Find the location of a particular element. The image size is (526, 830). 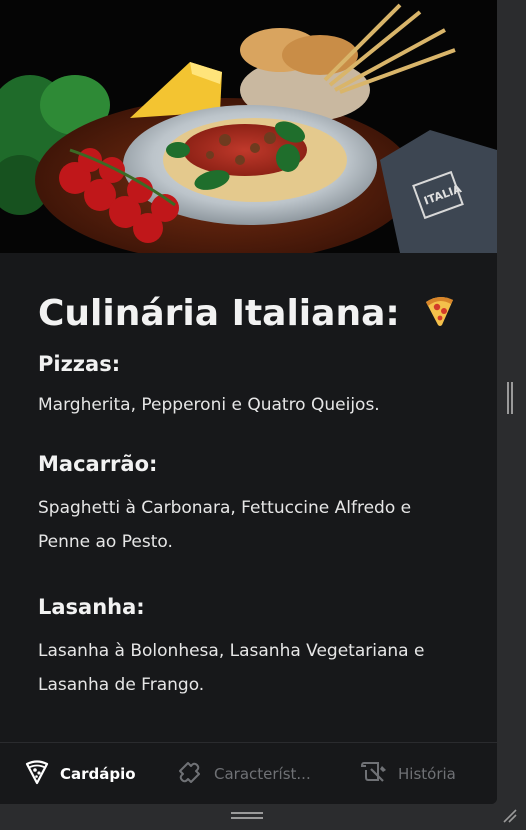

section-heading-pizzas: Pizzas: is located at coordinates (79, 364).